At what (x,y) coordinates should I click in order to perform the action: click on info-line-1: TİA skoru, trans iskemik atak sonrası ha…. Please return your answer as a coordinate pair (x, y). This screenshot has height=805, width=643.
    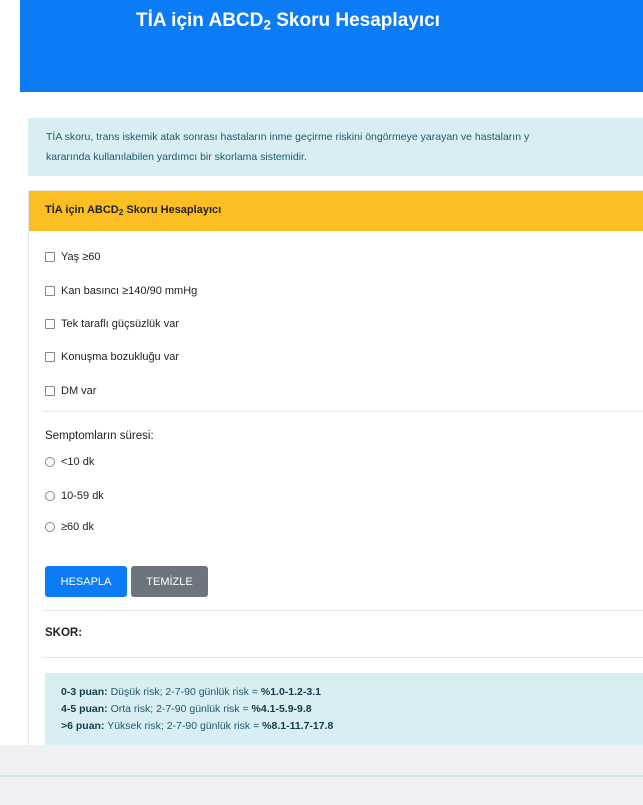
    Looking at the image, I should click on (288, 137).